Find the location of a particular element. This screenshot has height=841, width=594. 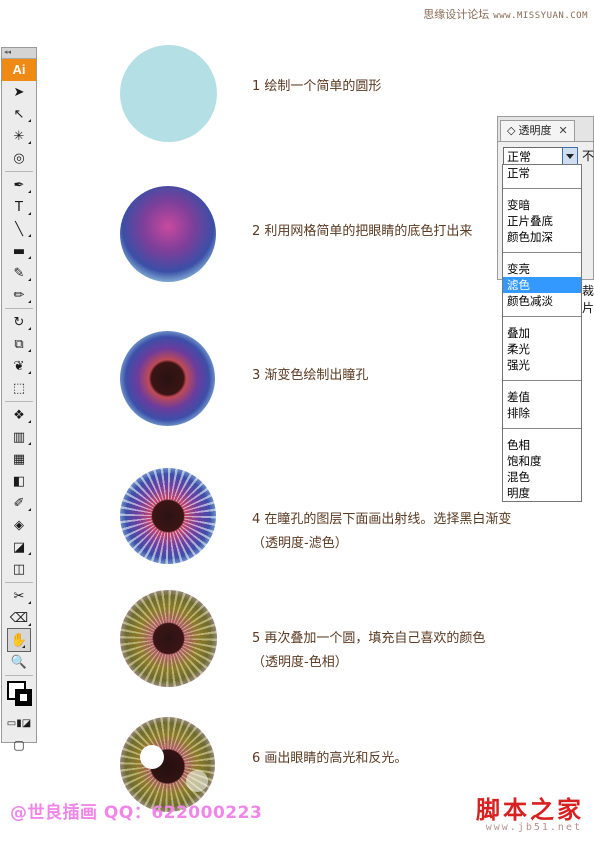

gradient-tool: ◧ is located at coordinates (19, 481).